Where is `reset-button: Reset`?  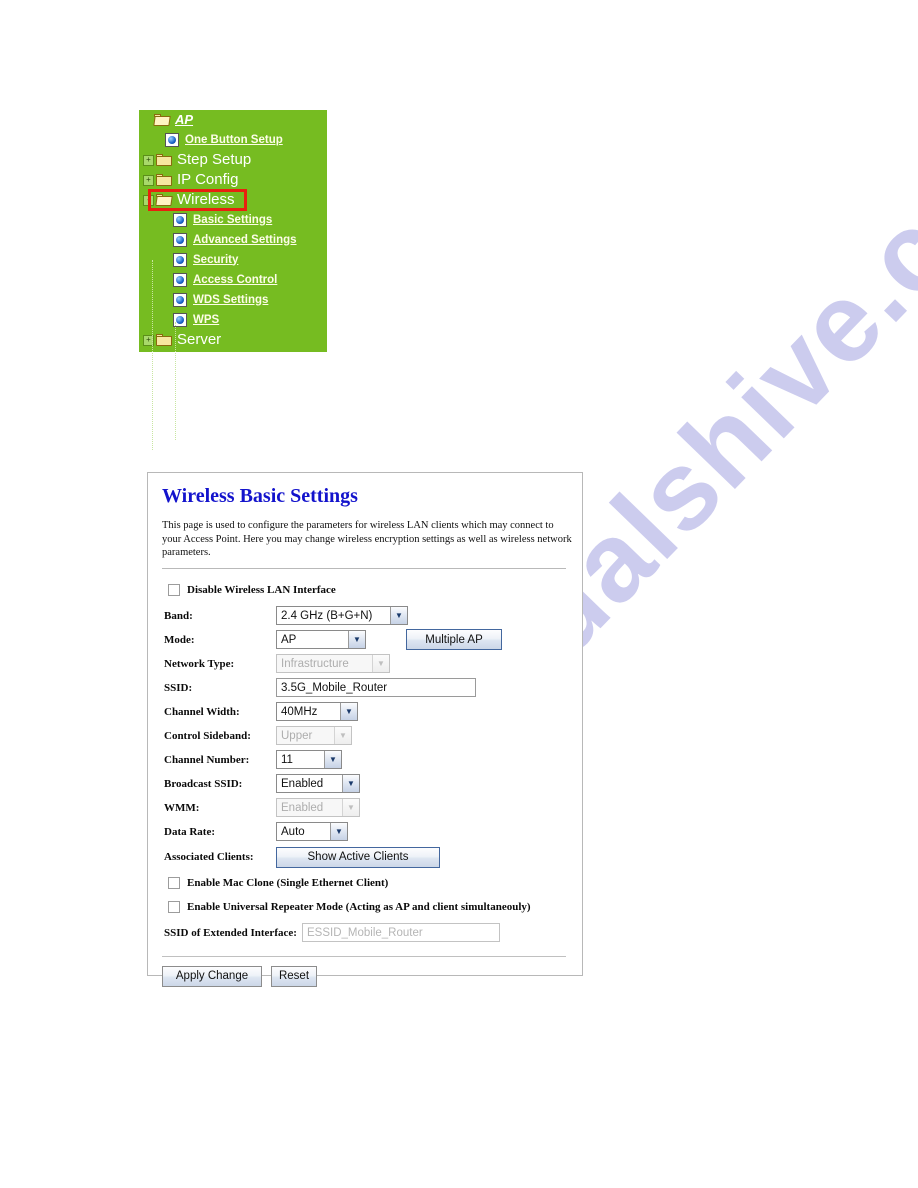 reset-button: Reset is located at coordinates (294, 976).